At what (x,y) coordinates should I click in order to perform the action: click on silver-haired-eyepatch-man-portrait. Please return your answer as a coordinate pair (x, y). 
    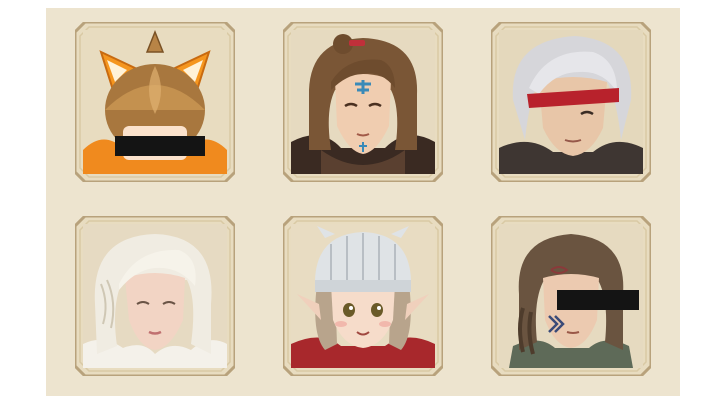
    Looking at the image, I should click on (571, 102).